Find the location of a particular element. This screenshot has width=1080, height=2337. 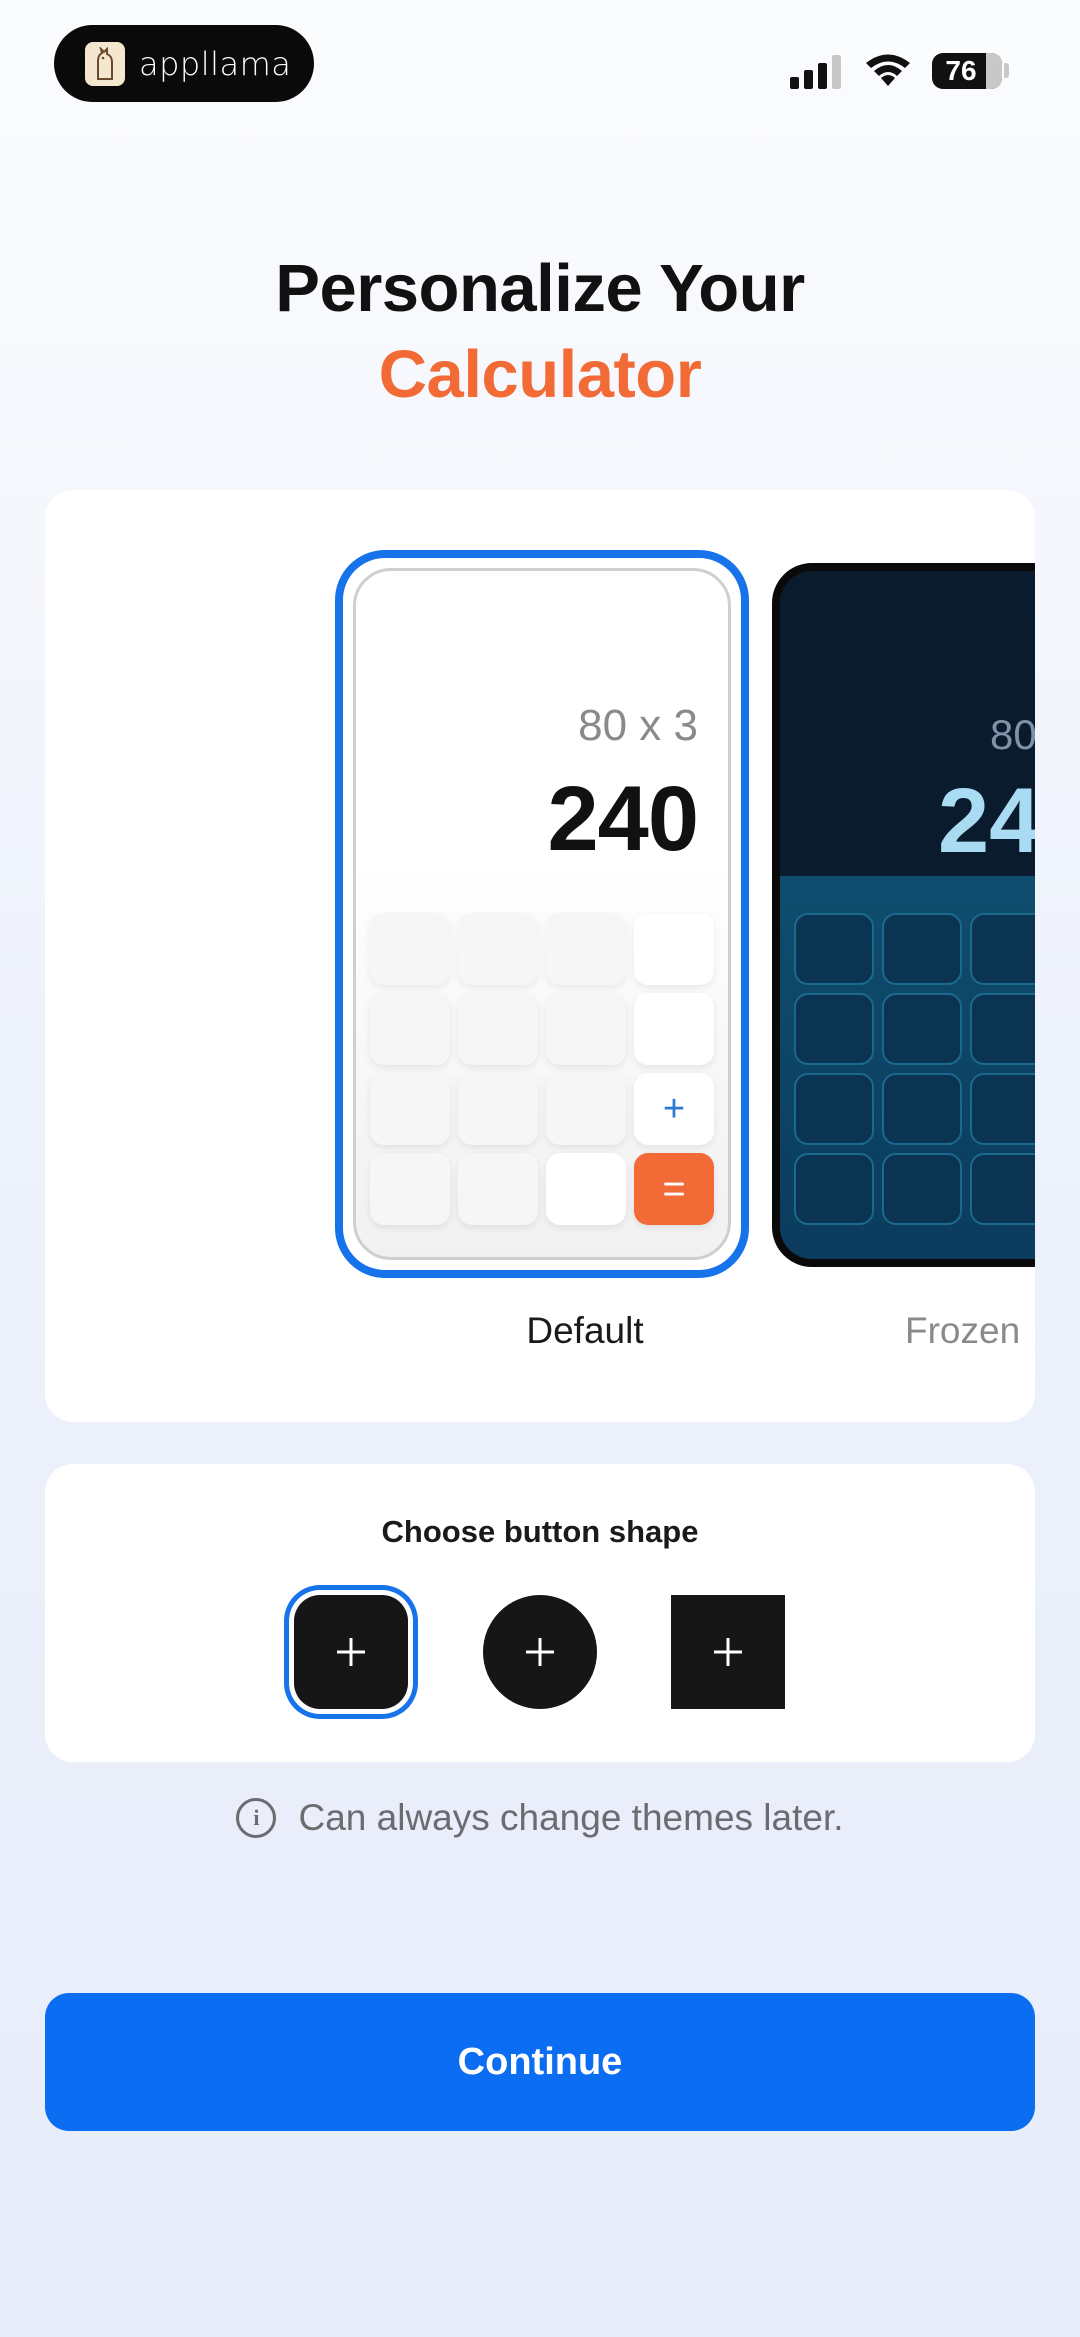

preview-result: 240 is located at coordinates (623, 819).